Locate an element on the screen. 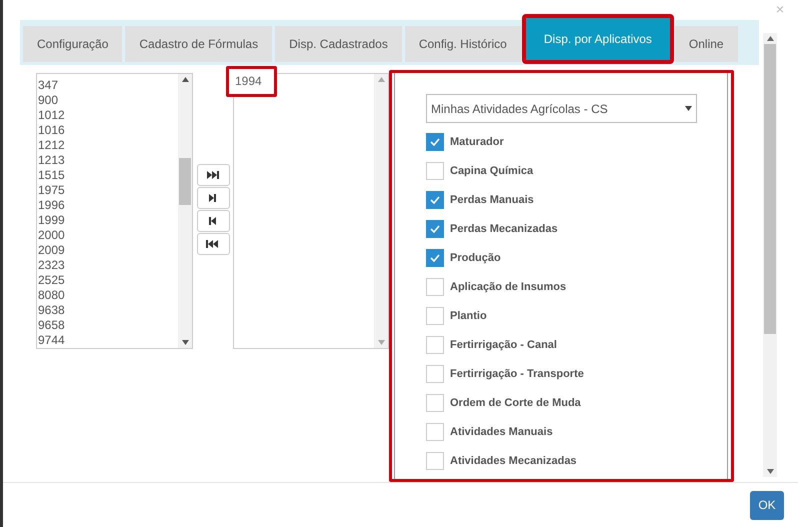 The height and width of the screenshot is (527, 798). tab: Disp. Cadastrados is located at coordinates (338, 44).